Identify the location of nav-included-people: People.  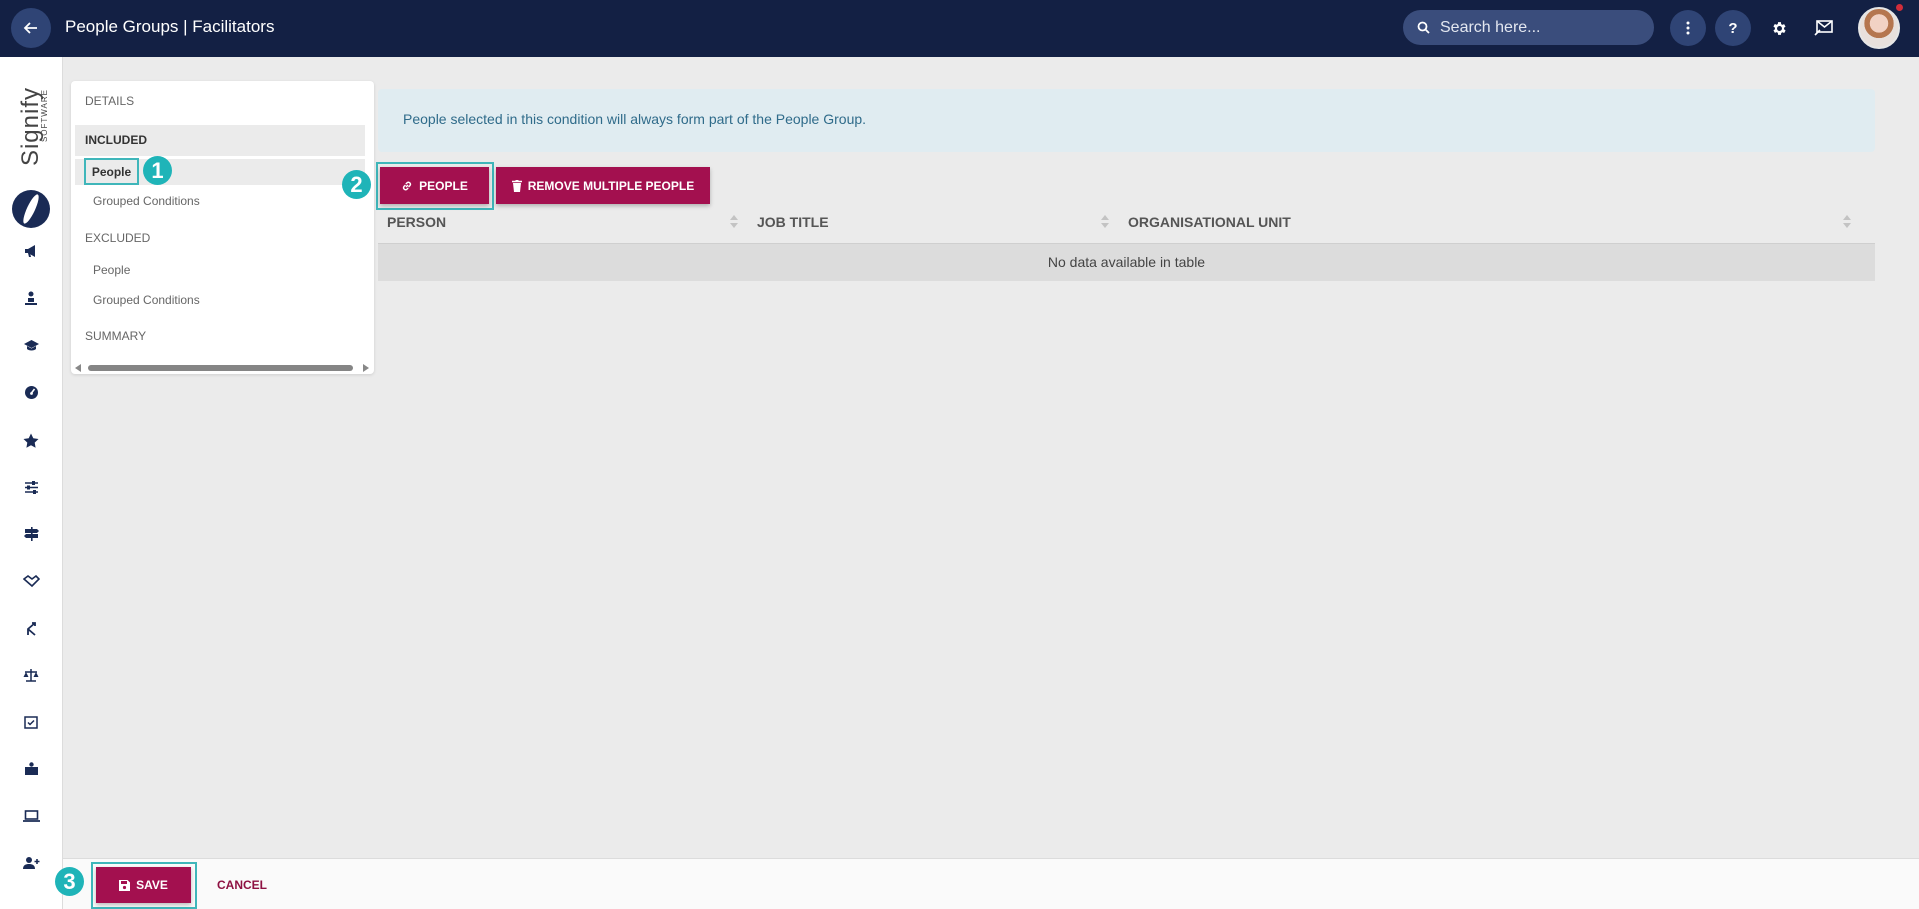
(111, 171).